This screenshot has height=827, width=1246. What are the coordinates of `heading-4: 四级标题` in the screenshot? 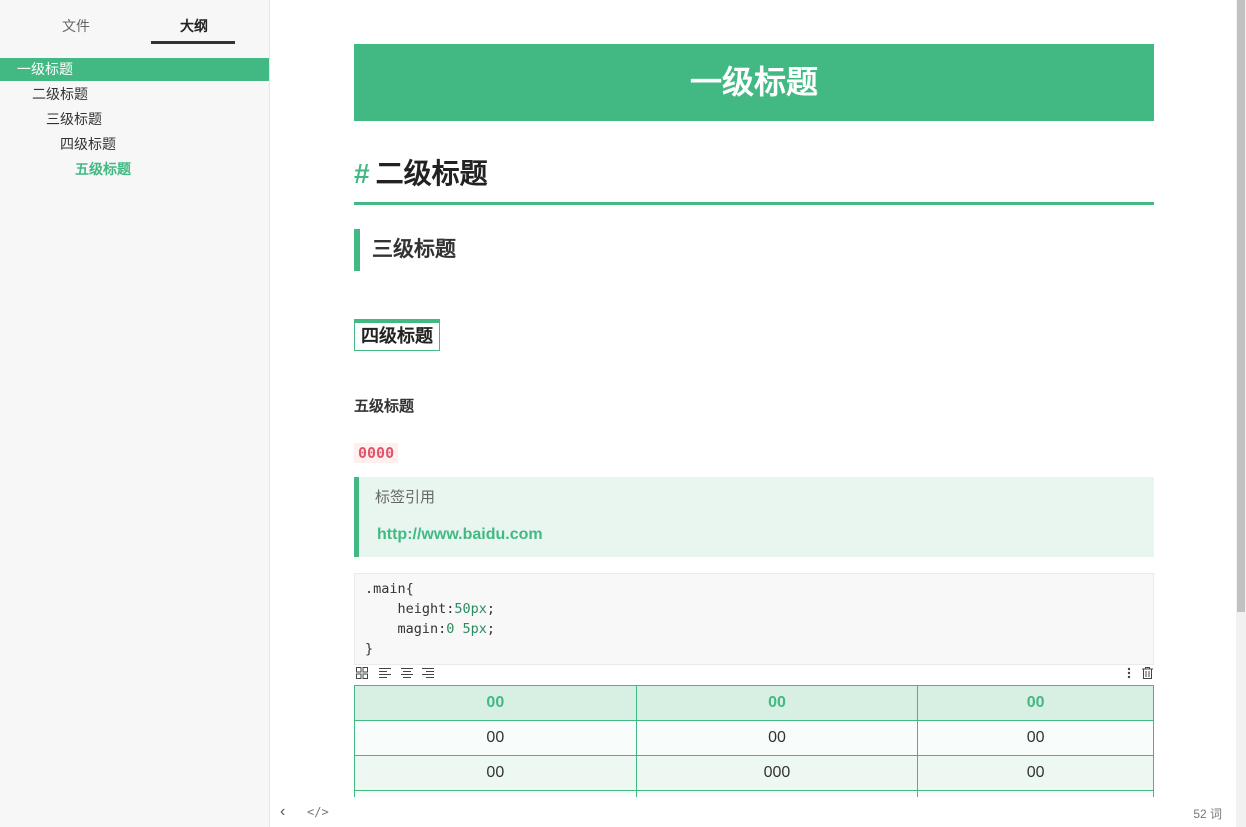 It's located at (397, 335).